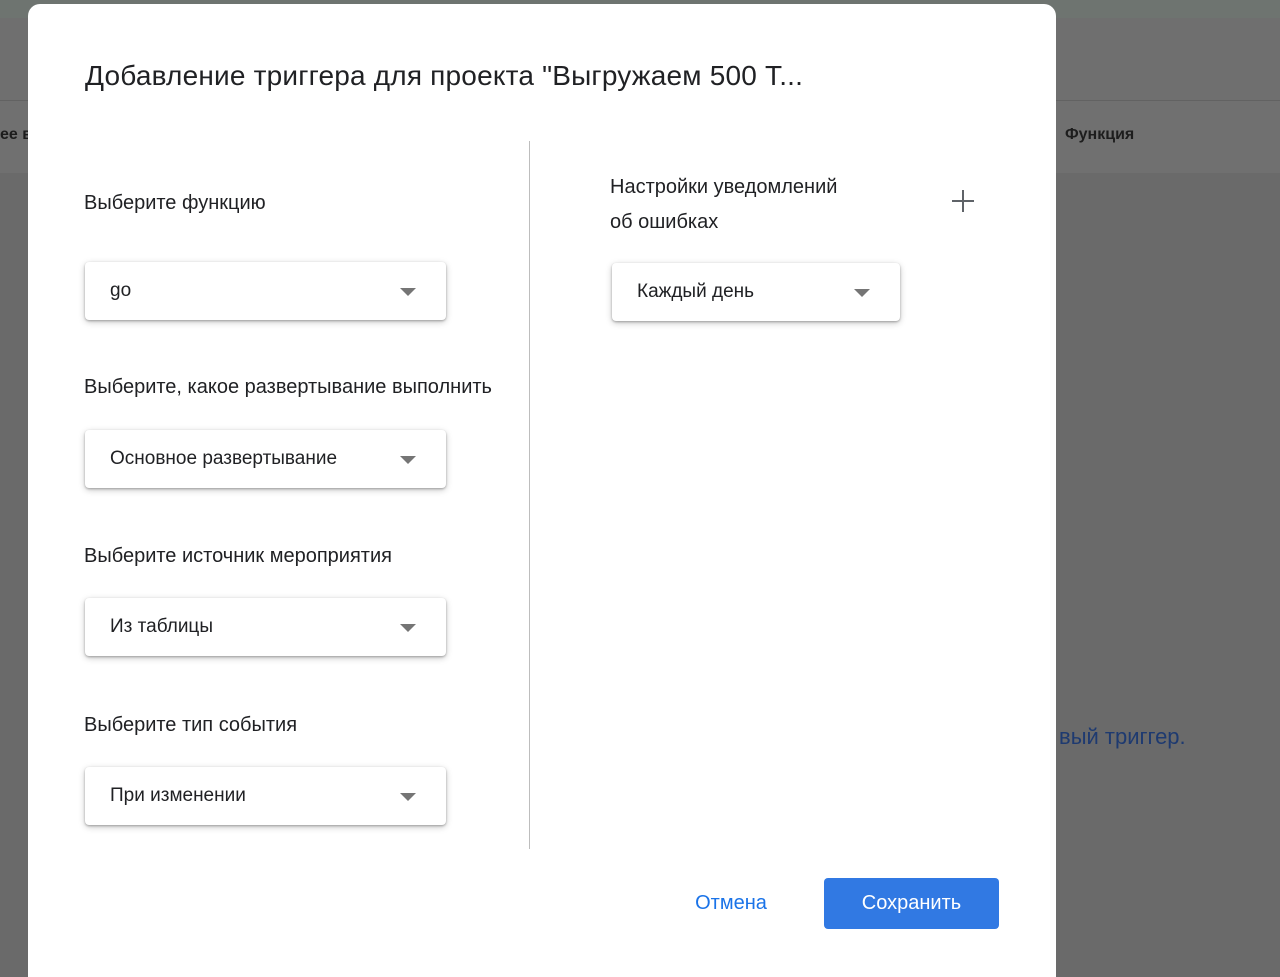  What do you see at coordinates (14, 134) in the screenshot?
I see `background-column-header-left: ее в` at bounding box center [14, 134].